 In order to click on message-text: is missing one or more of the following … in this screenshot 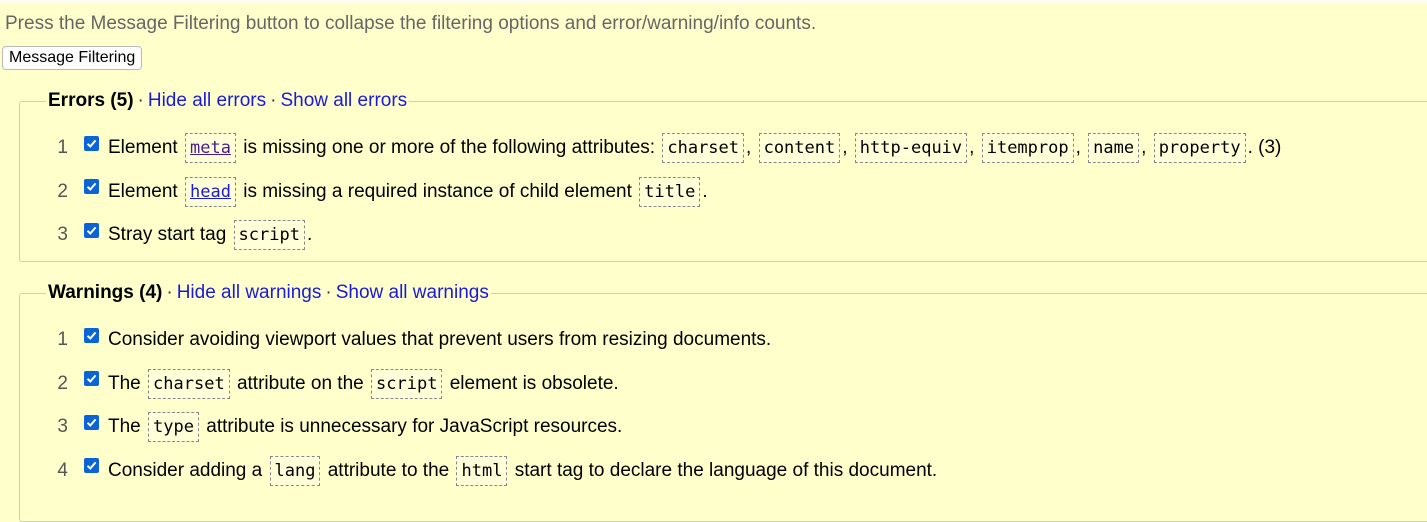, I will do `click(449, 147)`.